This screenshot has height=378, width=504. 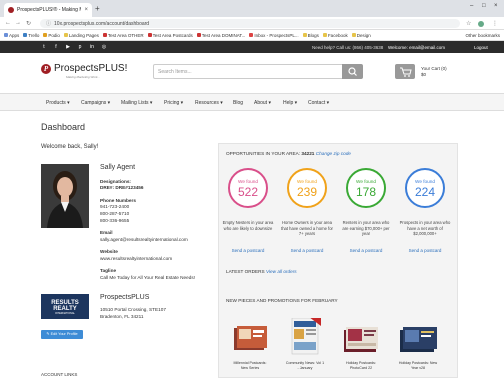 I want to click on maximize-icon: □, so click(x=484, y=6).